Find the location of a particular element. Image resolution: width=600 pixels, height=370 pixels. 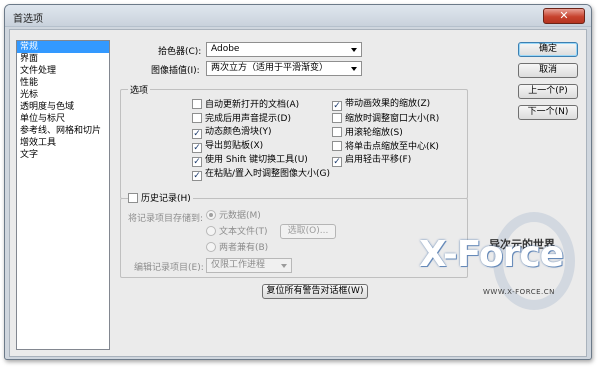

radio-both: 两者兼有(B) is located at coordinates (237, 248).